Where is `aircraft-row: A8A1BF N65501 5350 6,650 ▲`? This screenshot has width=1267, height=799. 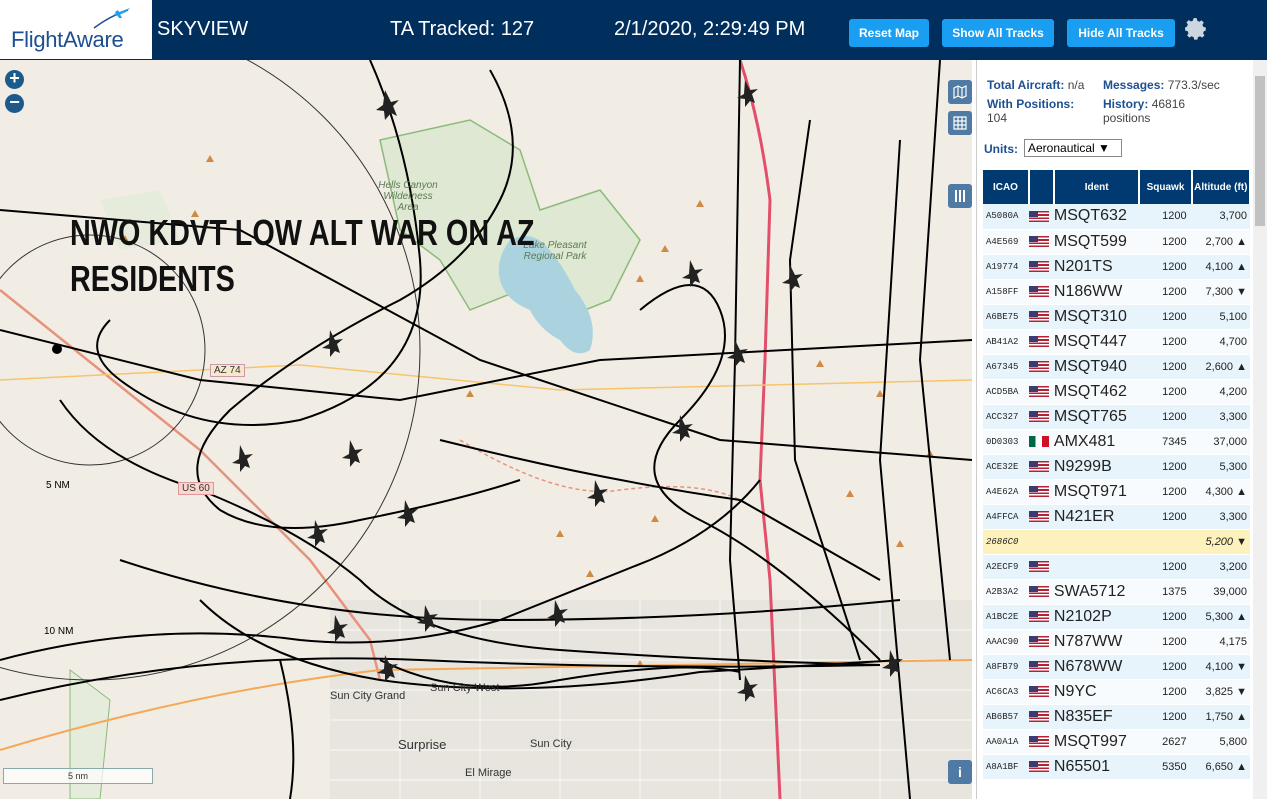
aircraft-row: A8A1BF N65501 5350 6,650 ▲ is located at coordinates (1116, 767).